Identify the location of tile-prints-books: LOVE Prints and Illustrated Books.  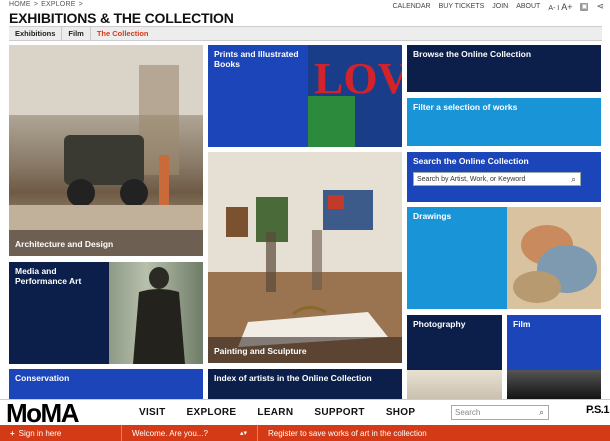
(305, 96).